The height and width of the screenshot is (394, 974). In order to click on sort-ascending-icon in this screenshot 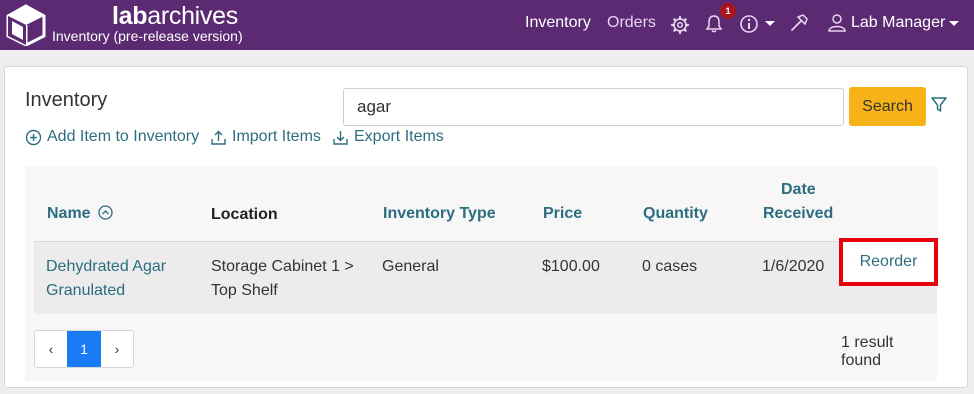, I will do `click(105, 212)`.